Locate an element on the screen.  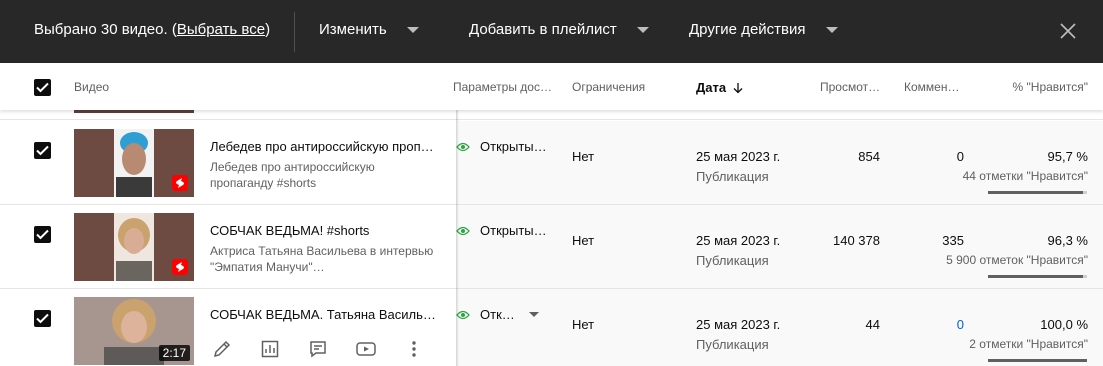
likes-count: 5 900 отметок "Нравится" is located at coordinates (1017, 260).